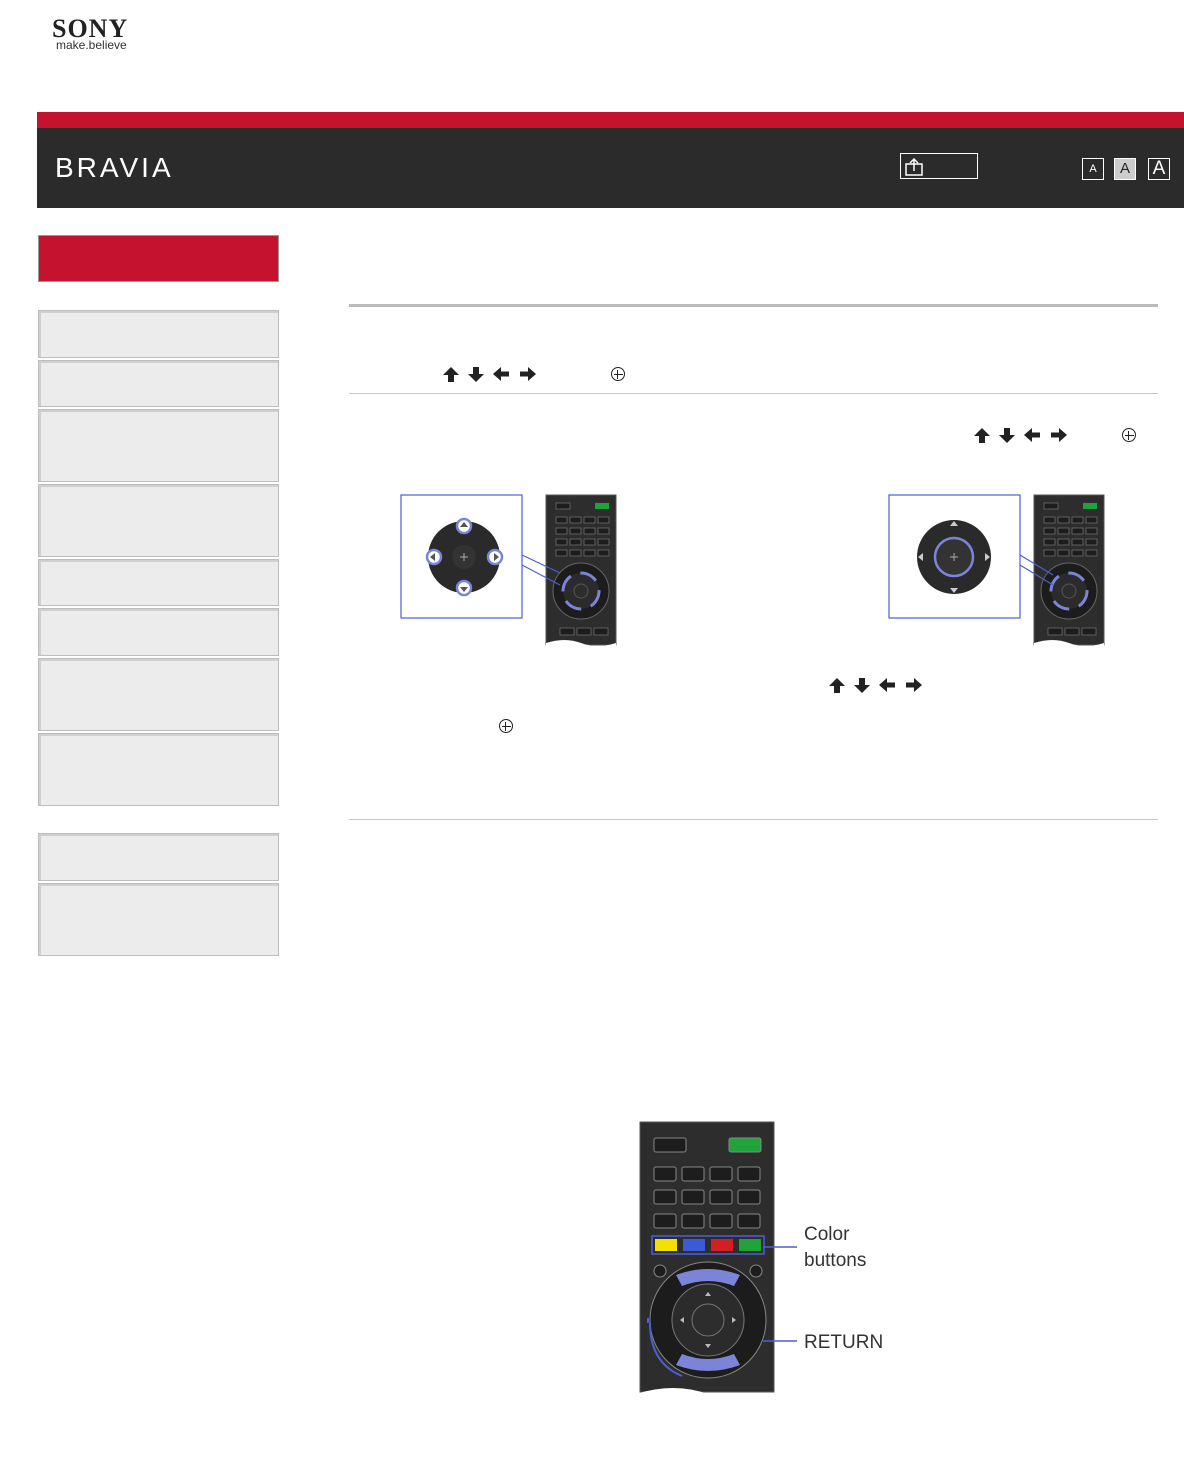 The height and width of the screenshot is (1459, 1184). What do you see at coordinates (158, 258) in the screenshot?
I see `sidebar-active-item` at bounding box center [158, 258].